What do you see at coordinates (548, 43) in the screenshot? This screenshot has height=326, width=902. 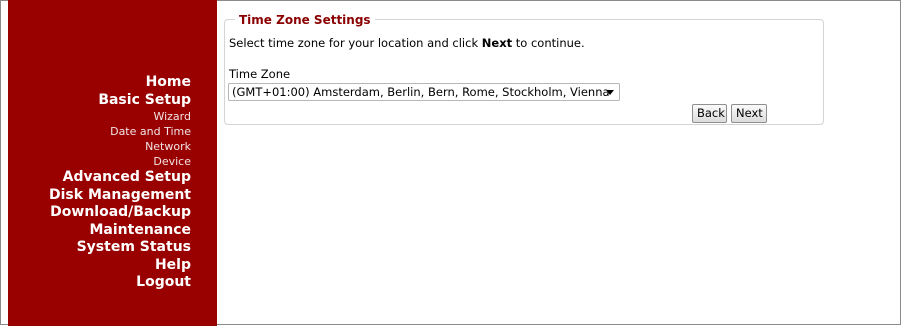 I see `instruction-suffix: to continue.` at bounding box center [548, 43].